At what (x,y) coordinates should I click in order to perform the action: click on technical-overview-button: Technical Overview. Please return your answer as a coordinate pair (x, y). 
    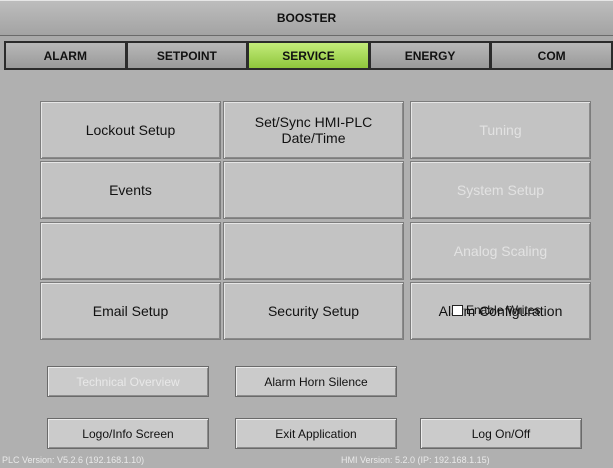
    Looking at the image, I should click on (128, 381).